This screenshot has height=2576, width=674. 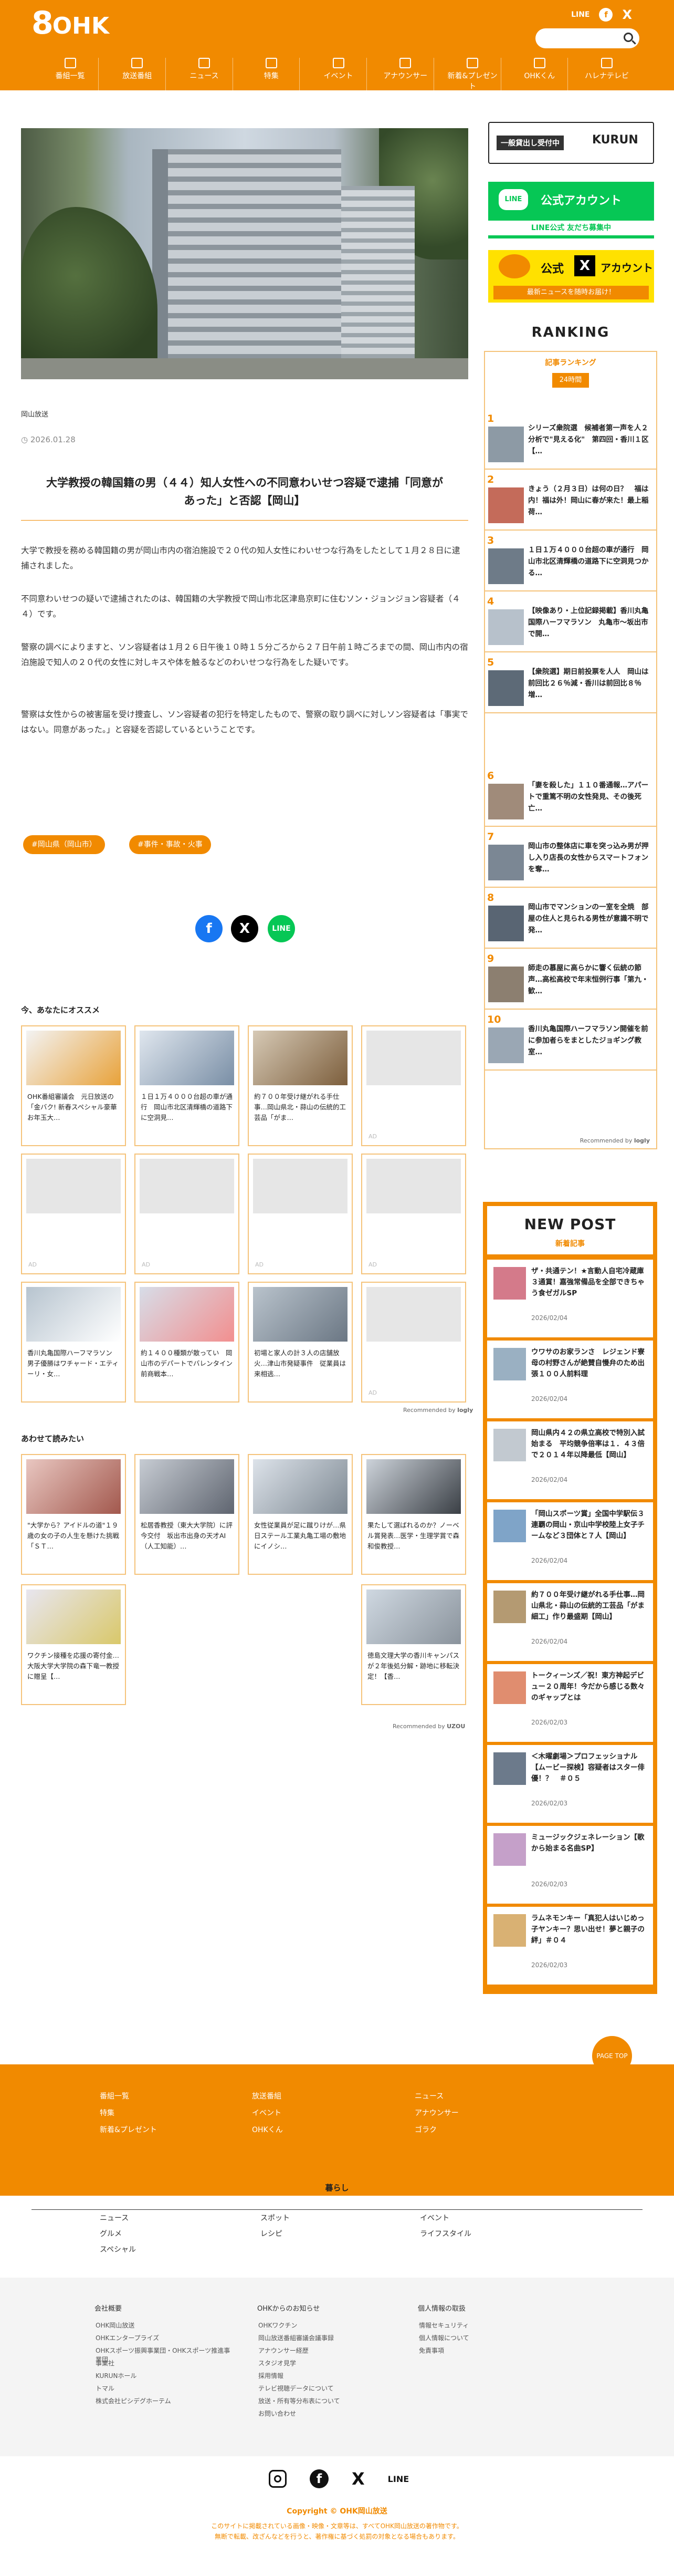 I want to click on nav-item-announcer: アナウンサー, so click(x=405, y=74).